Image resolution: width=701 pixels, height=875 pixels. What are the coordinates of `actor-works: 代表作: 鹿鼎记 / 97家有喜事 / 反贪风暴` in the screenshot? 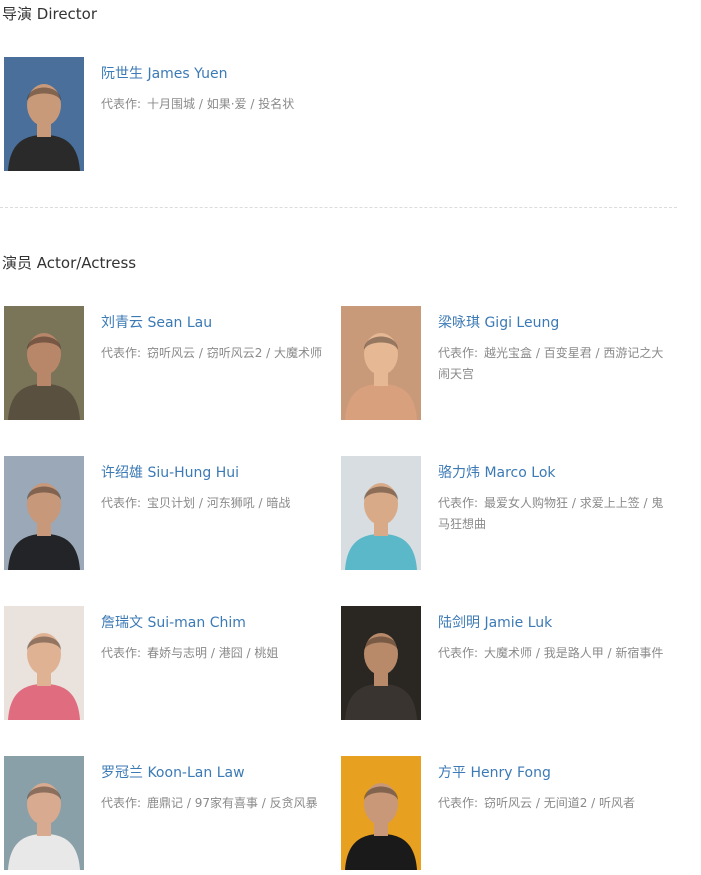 It's located at (218, 803).